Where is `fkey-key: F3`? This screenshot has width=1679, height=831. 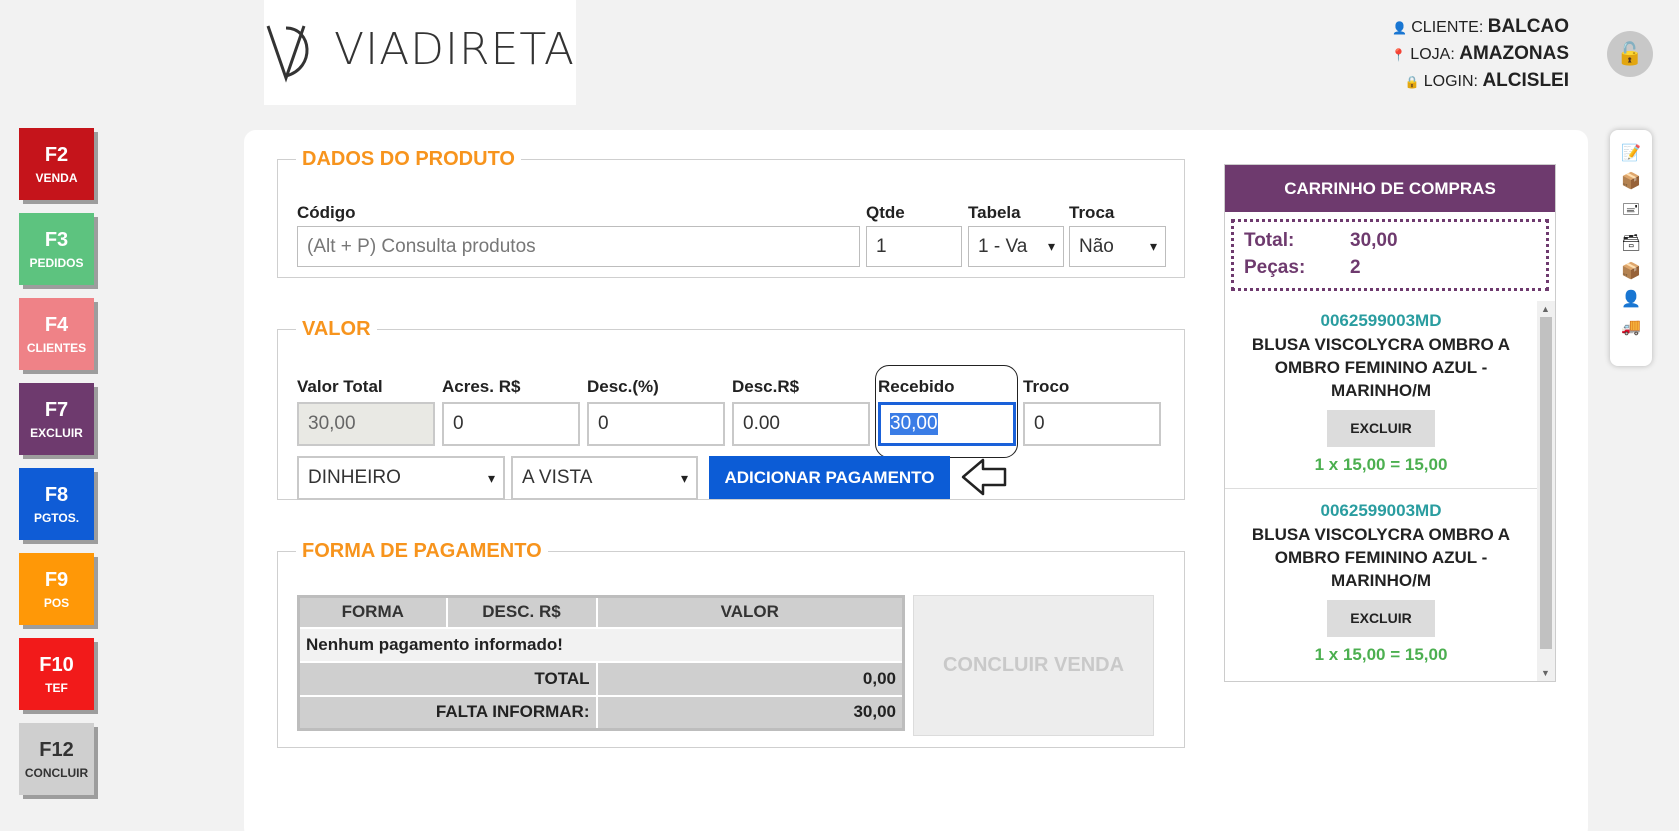
fkey-key: F3 is located at coordinates (56, 240).